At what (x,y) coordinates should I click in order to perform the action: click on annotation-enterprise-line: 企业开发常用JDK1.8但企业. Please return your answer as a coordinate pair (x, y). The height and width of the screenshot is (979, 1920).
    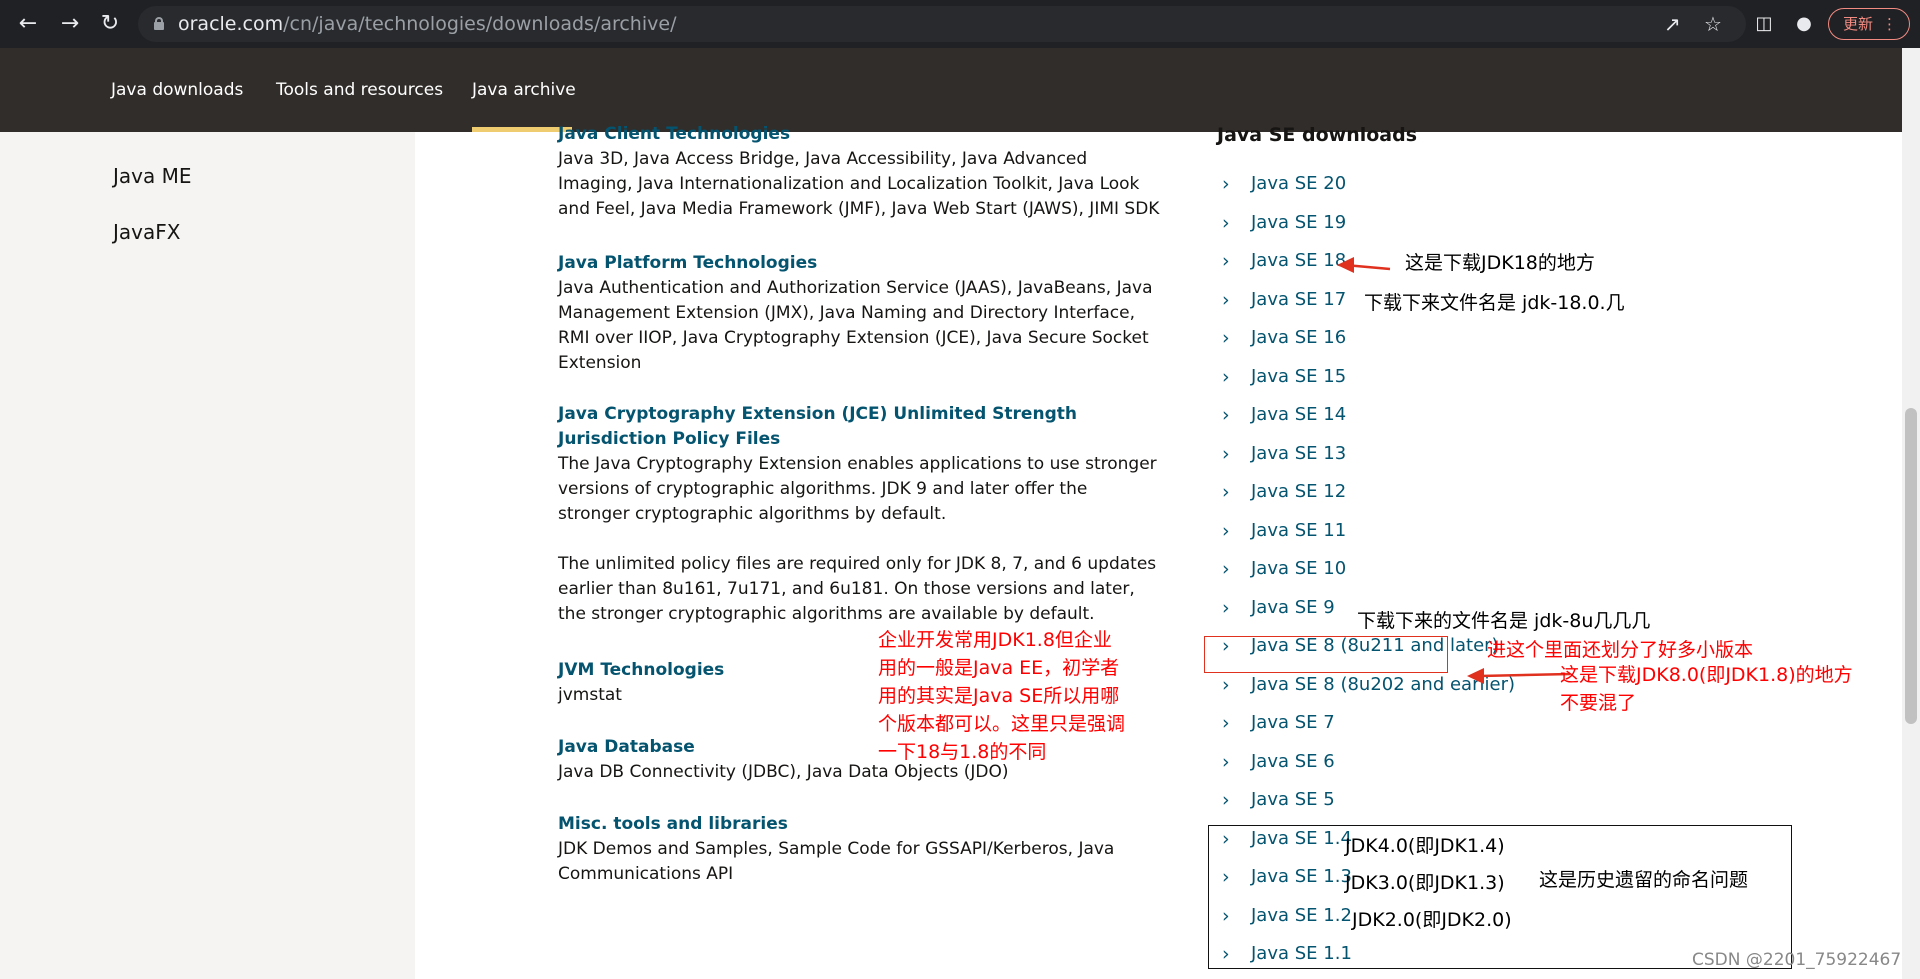
    Looking at the image, I should click on (995, 640).